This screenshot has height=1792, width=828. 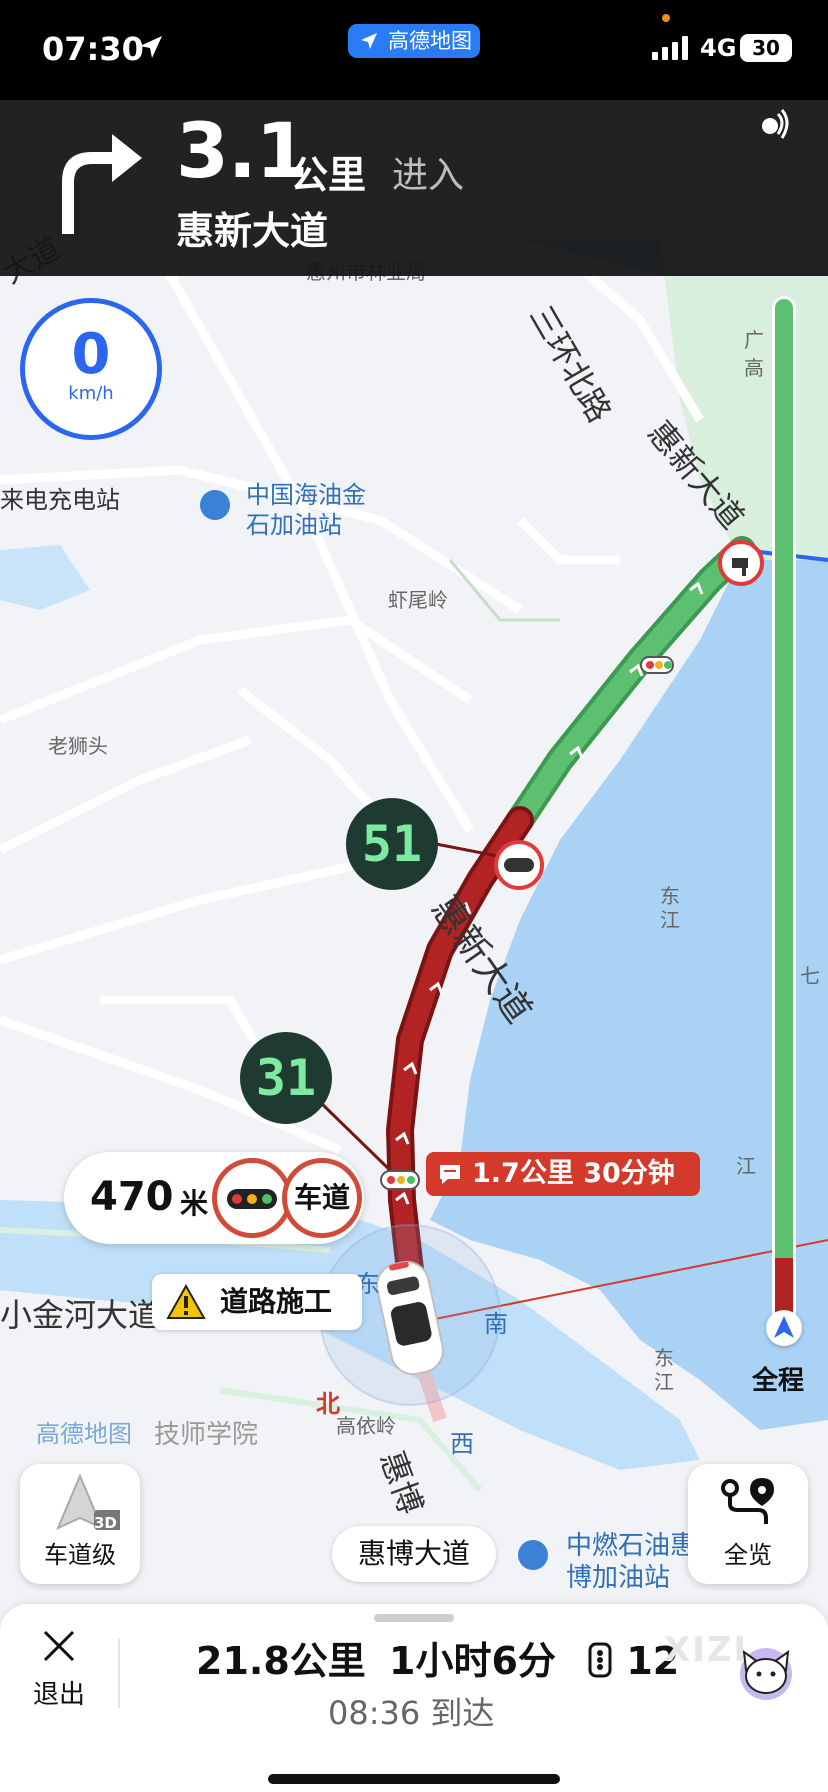 What do you see at coordinates (59, 1668) in the screenshot?
I see `exit-button: 退出` at bounding box center [59, 1668].